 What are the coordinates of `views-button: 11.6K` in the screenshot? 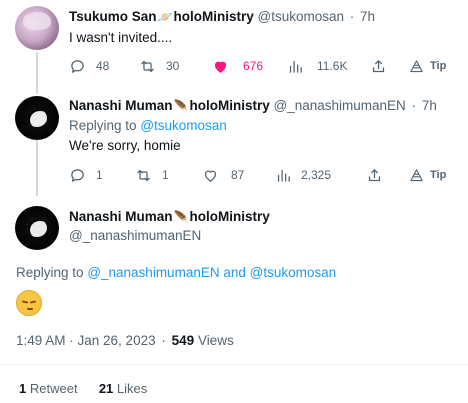 It's located at (317, 66).